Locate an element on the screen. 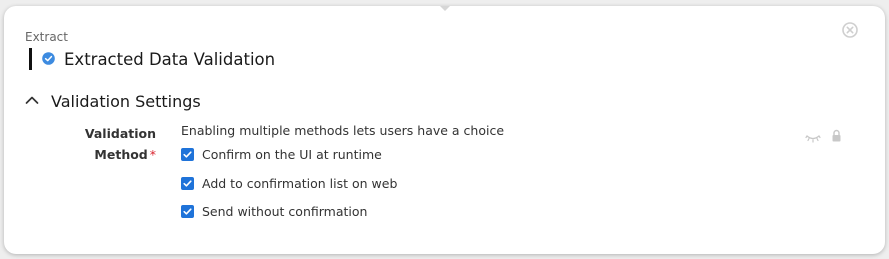  check-circle-icon is located at coordinates (48, 58).